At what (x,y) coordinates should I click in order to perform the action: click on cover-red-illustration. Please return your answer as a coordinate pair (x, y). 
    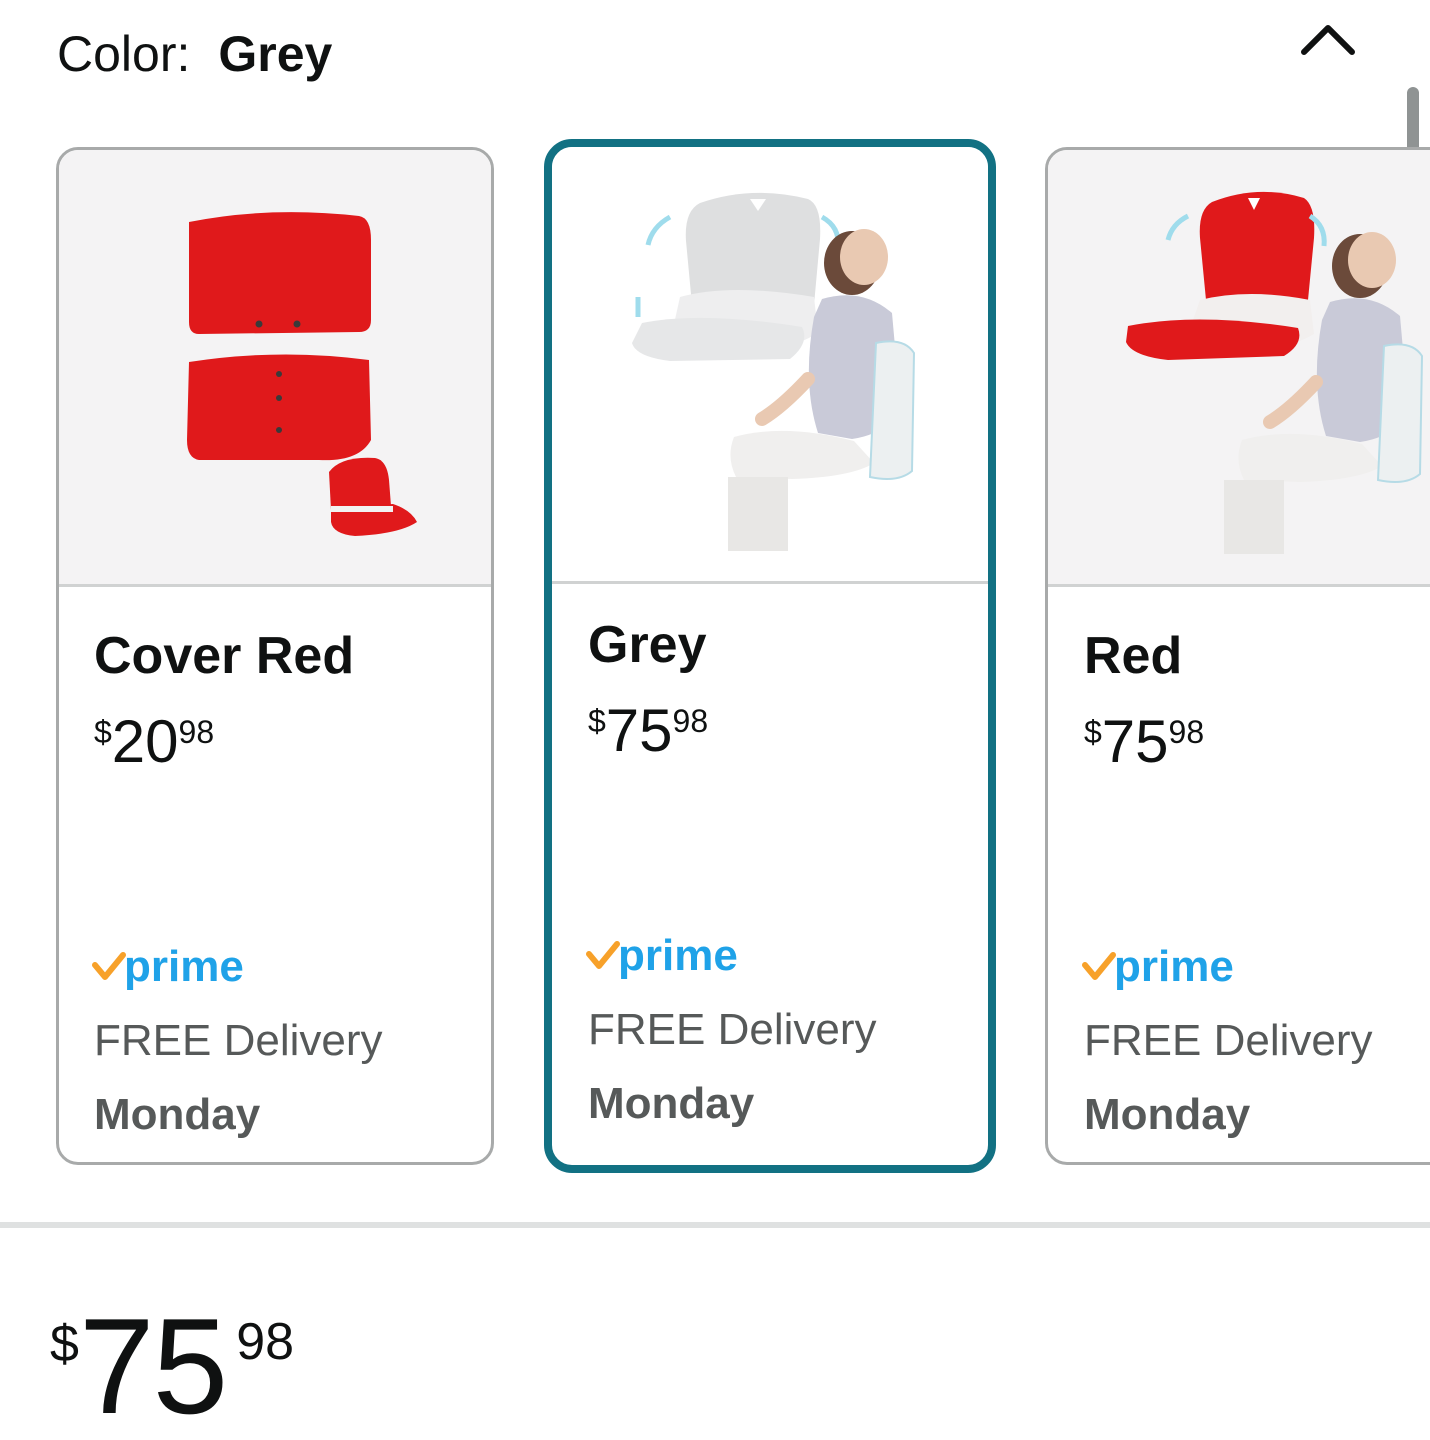
    Looking at the image, I should click on (302, 374).